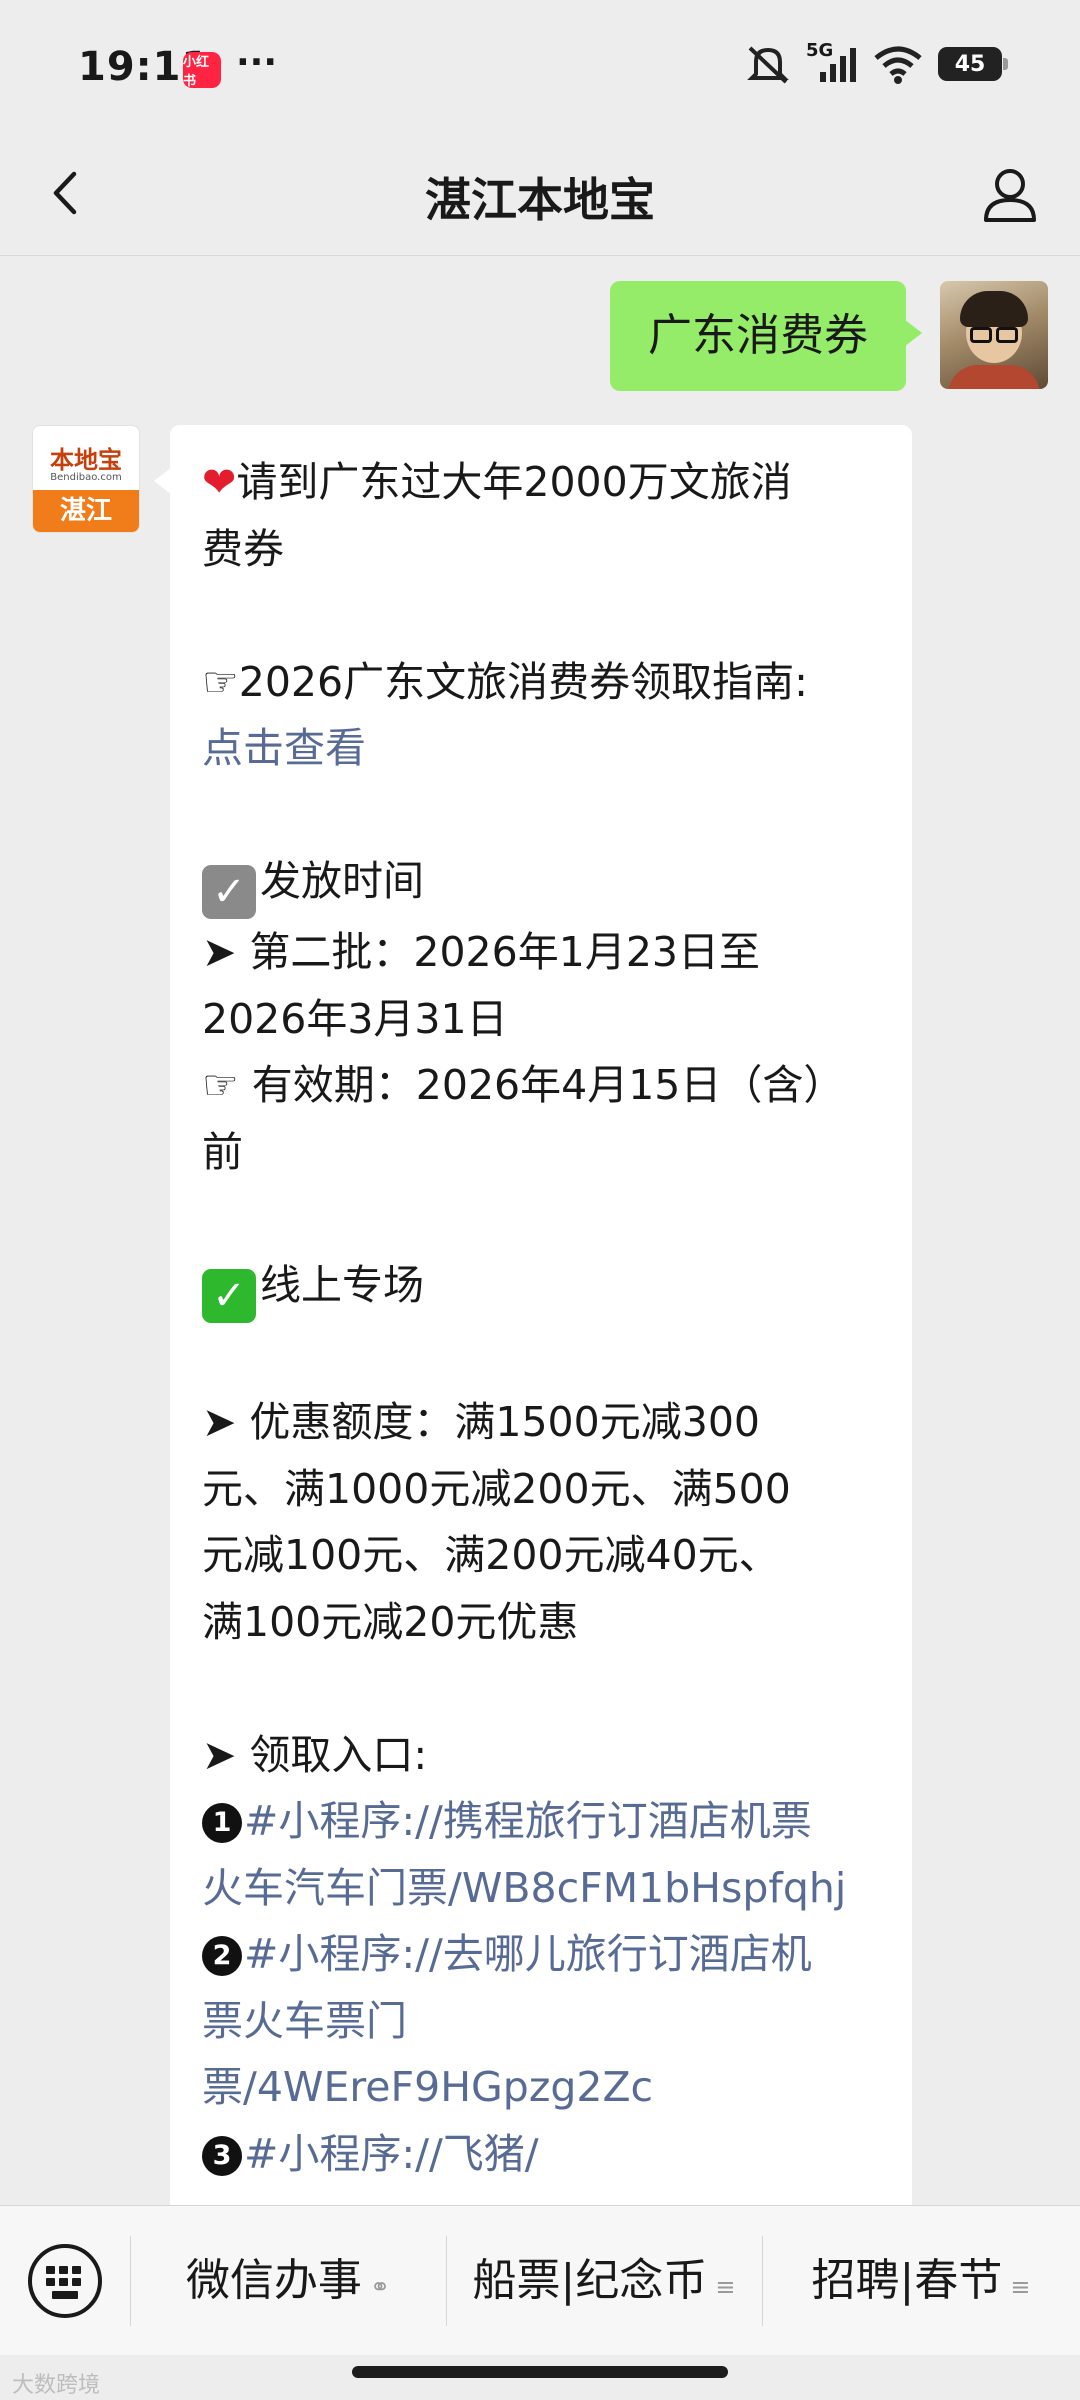 The width and height of the screenshot is (1080, 2400). What do you see at coordinates (768, 65) in the screenshot?
I see `mute-icon` at bounding box center [768, 65].